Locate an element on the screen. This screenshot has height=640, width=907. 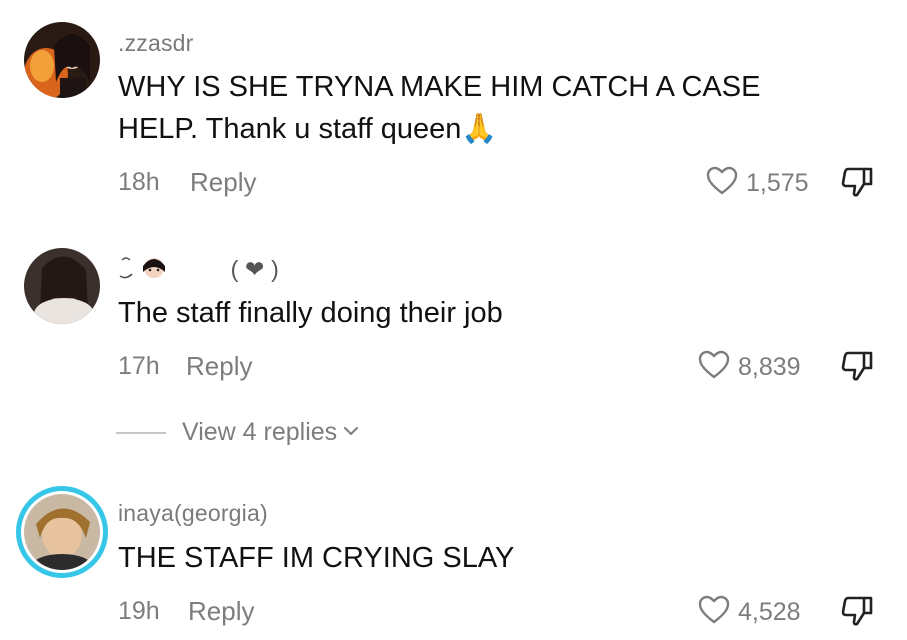
view-replies-label: View 4 replies is located at coordinates (260, 432).